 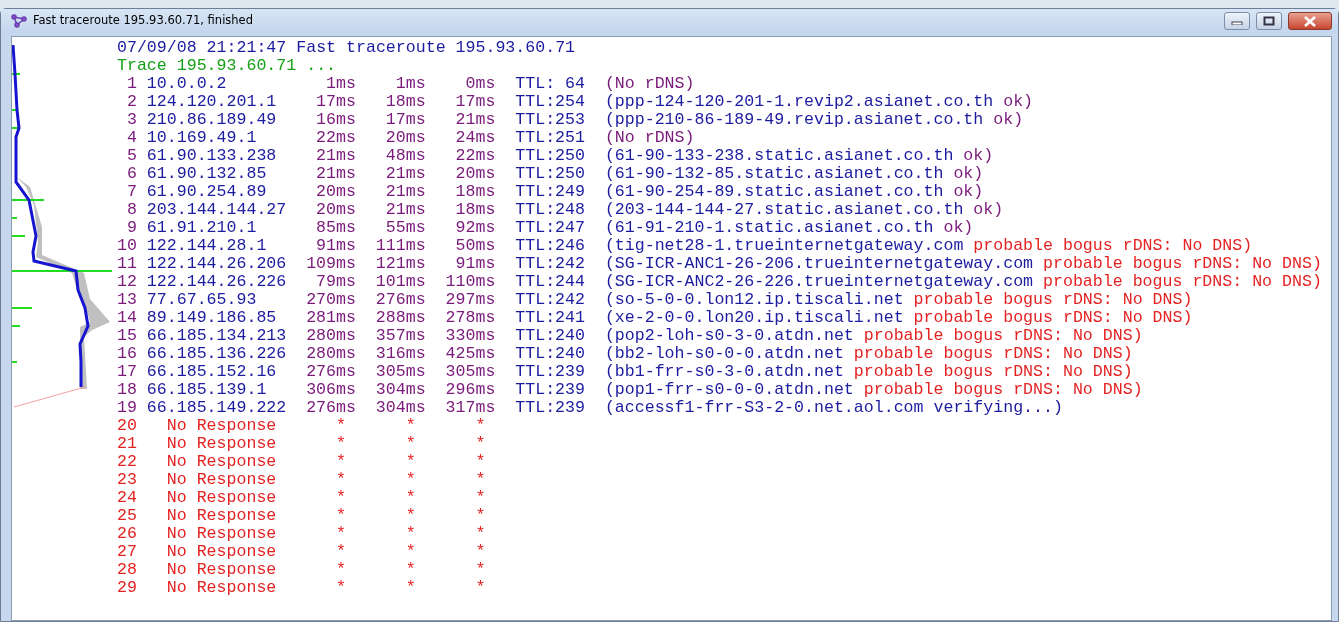 I want to click on ip-address: 61.90.132.85, so click(x=207, y=174).